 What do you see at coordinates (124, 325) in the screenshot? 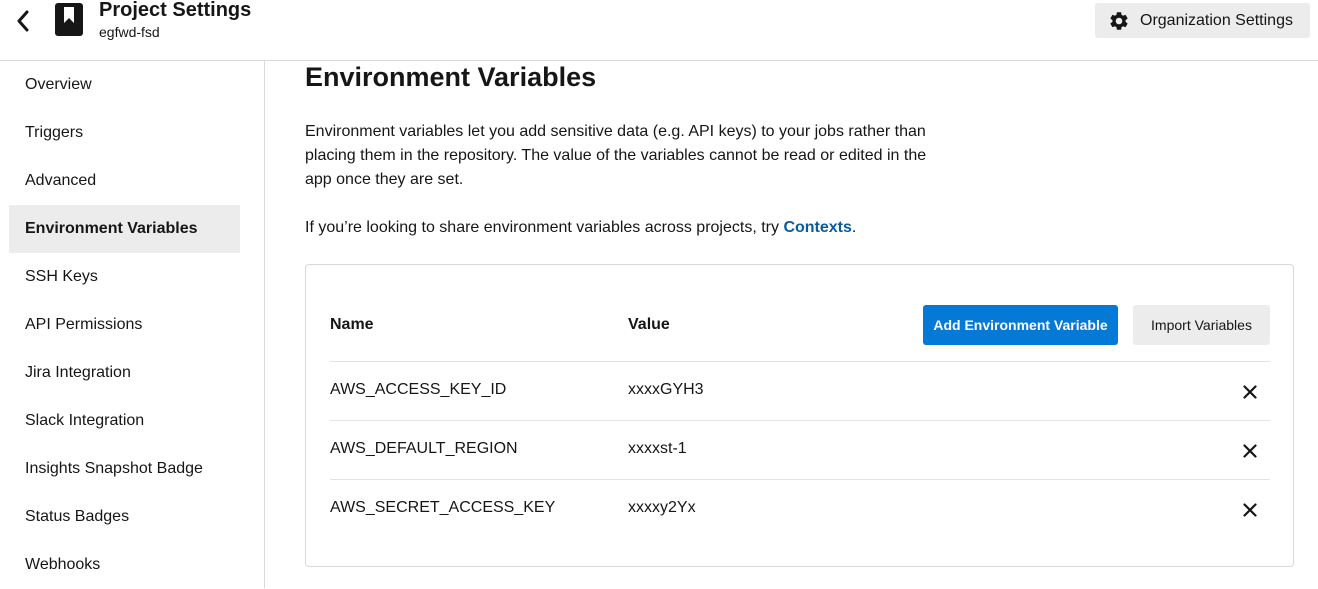
I see `sidebar-item-api-permissions: API Permissions` at bounding box center [124, 325].